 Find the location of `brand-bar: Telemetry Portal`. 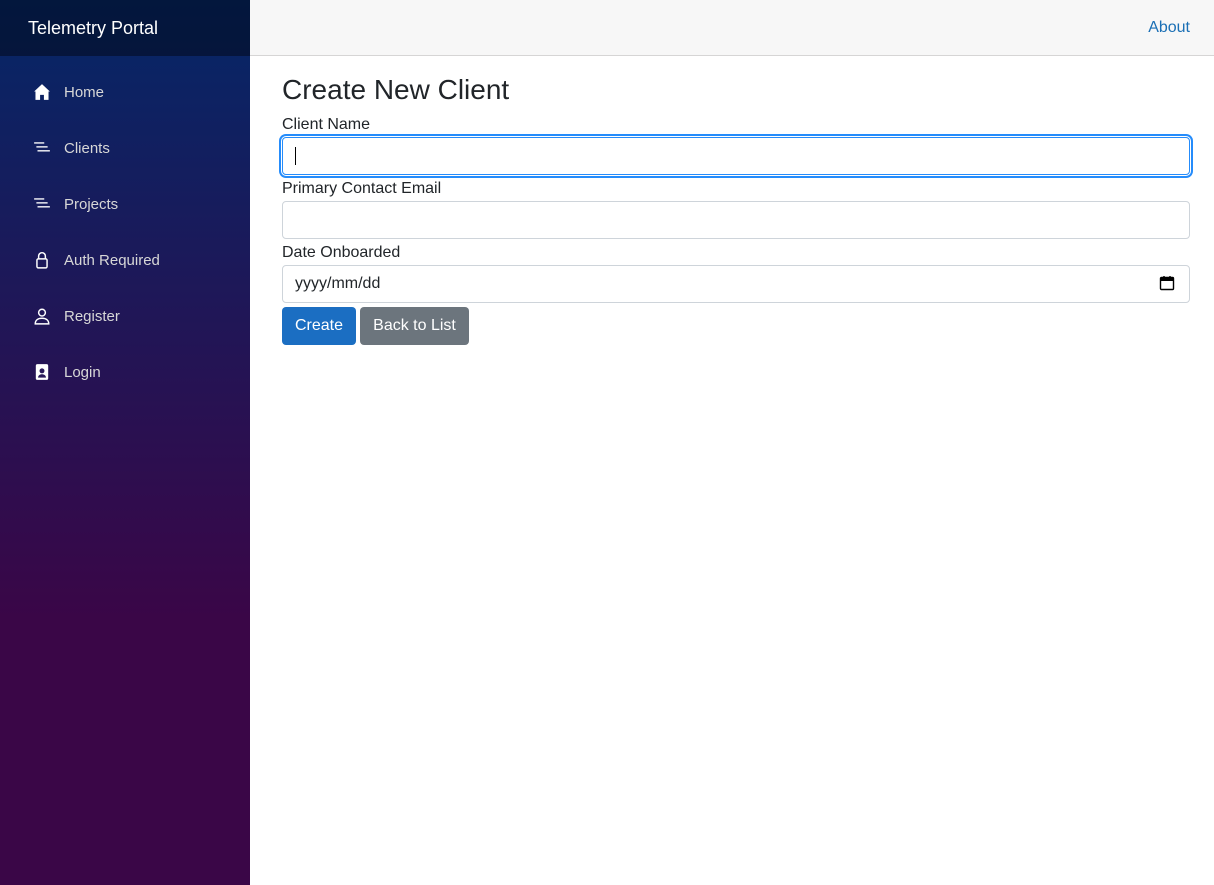

brand-bar: Telemetry Portal is located at coordinates (125, 28).